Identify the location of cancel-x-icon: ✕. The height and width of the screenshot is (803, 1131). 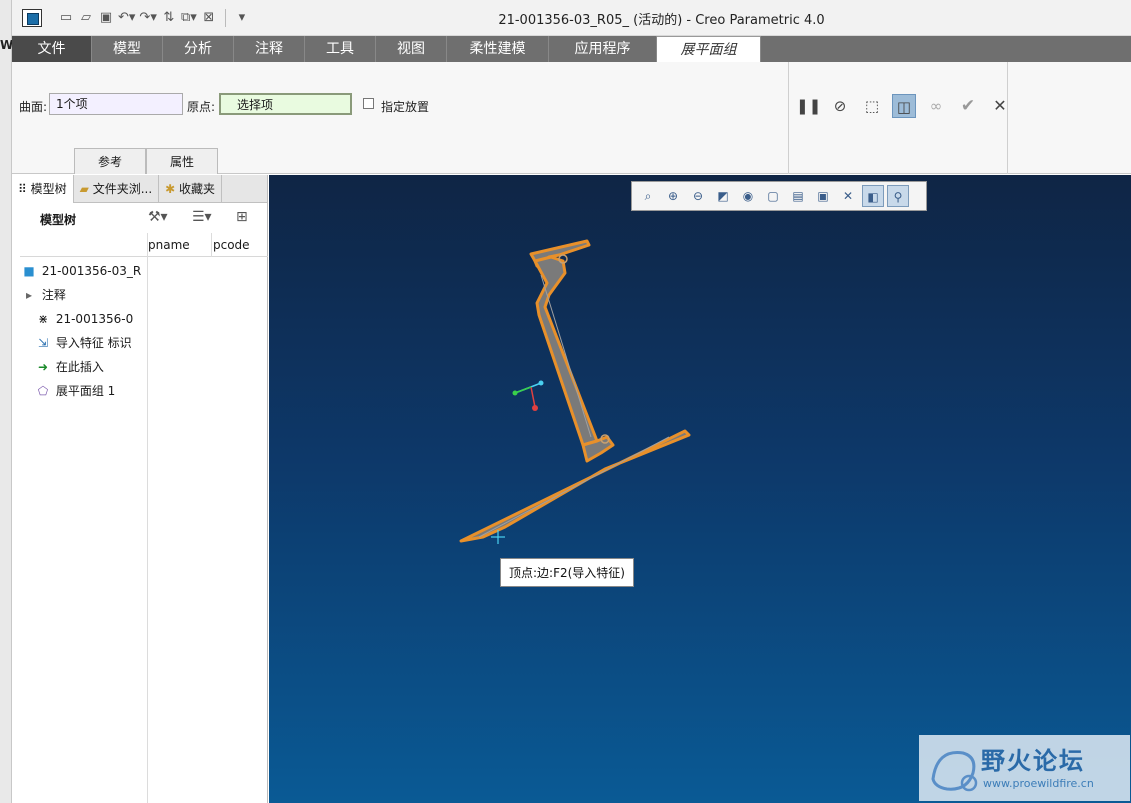
(1000, 106).